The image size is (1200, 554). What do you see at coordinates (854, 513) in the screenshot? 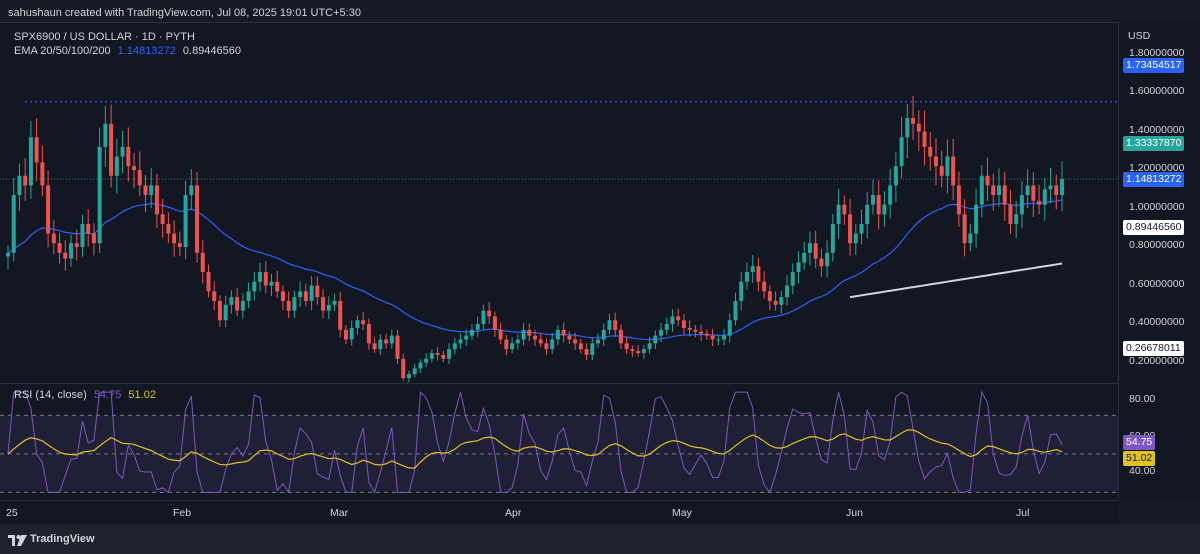
I see `time-label: Jun` at bounding box center [854, 513].